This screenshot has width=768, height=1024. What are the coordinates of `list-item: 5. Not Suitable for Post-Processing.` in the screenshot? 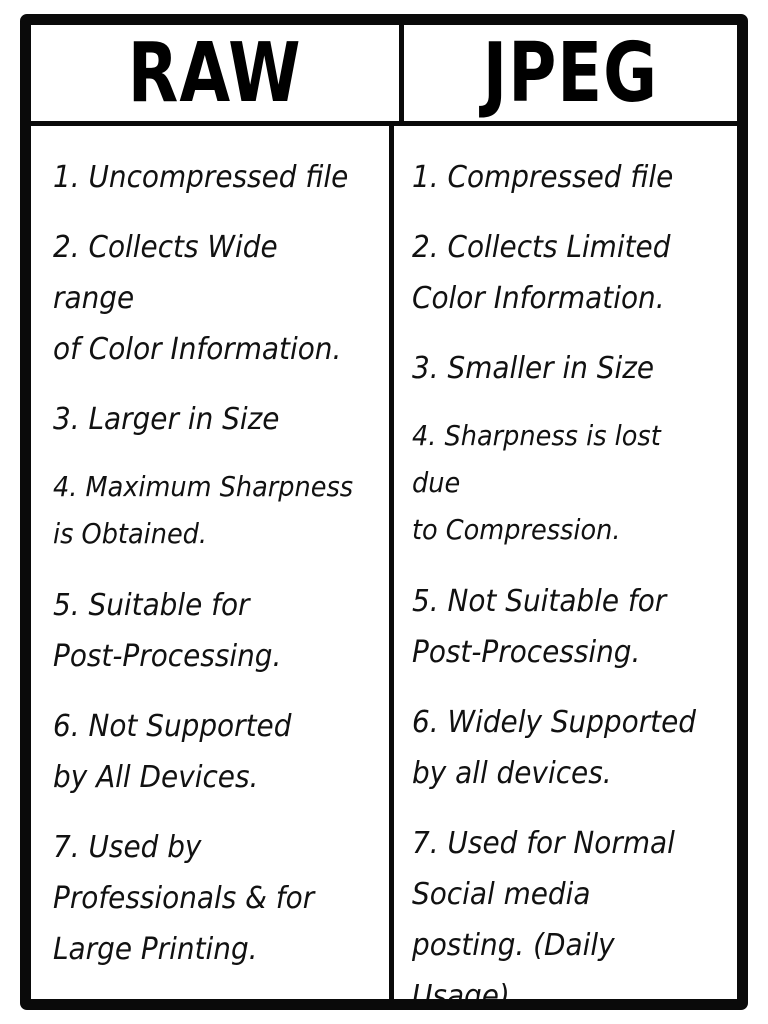 It's located at (539, 627).